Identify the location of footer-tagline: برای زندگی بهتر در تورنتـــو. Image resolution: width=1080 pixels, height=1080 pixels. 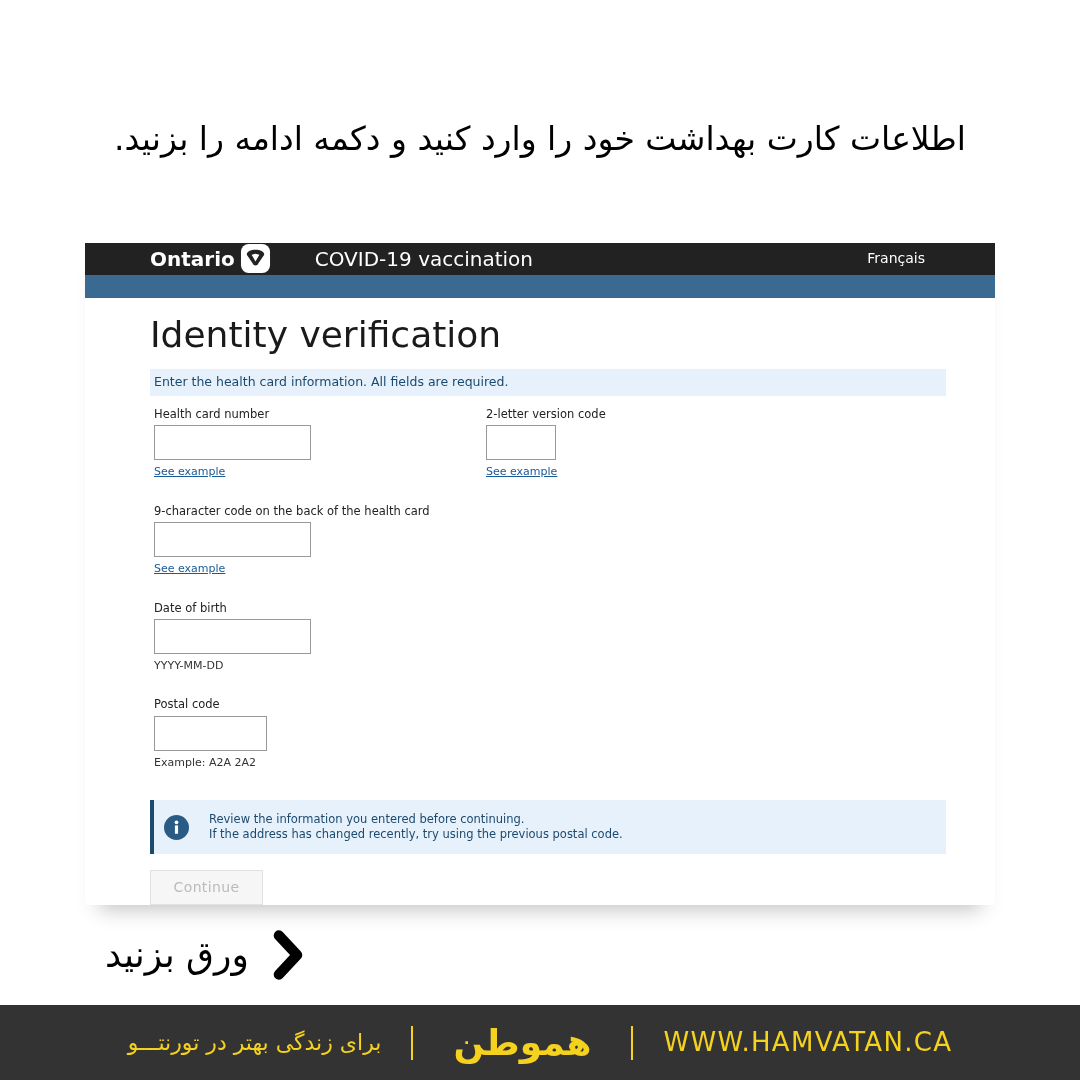
(254, 1043).